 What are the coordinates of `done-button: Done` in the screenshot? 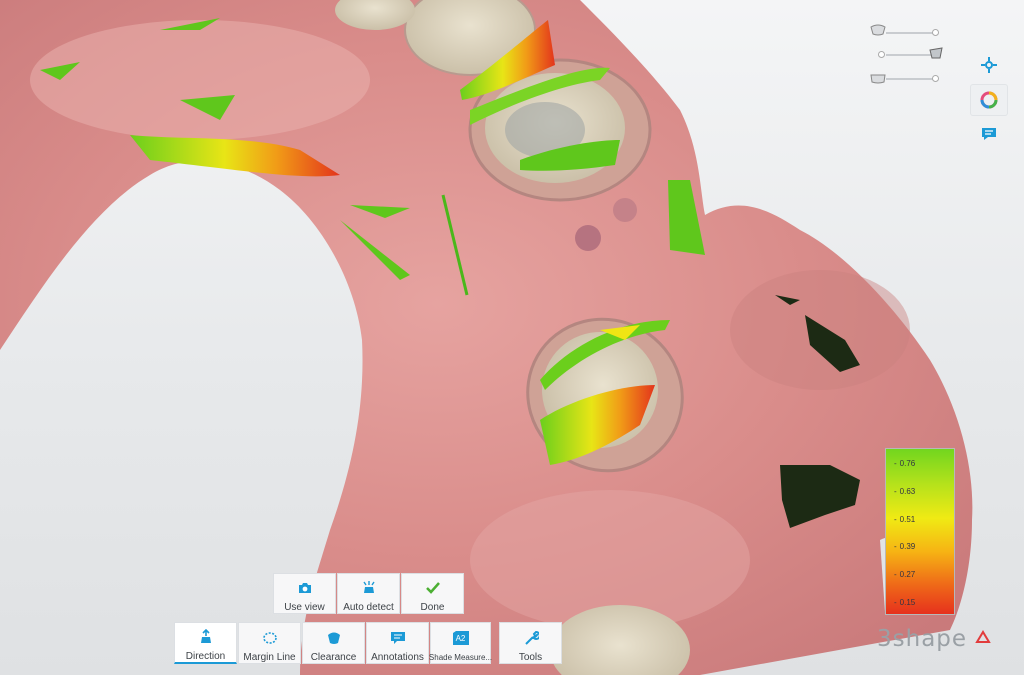 It's located at (432, 593).